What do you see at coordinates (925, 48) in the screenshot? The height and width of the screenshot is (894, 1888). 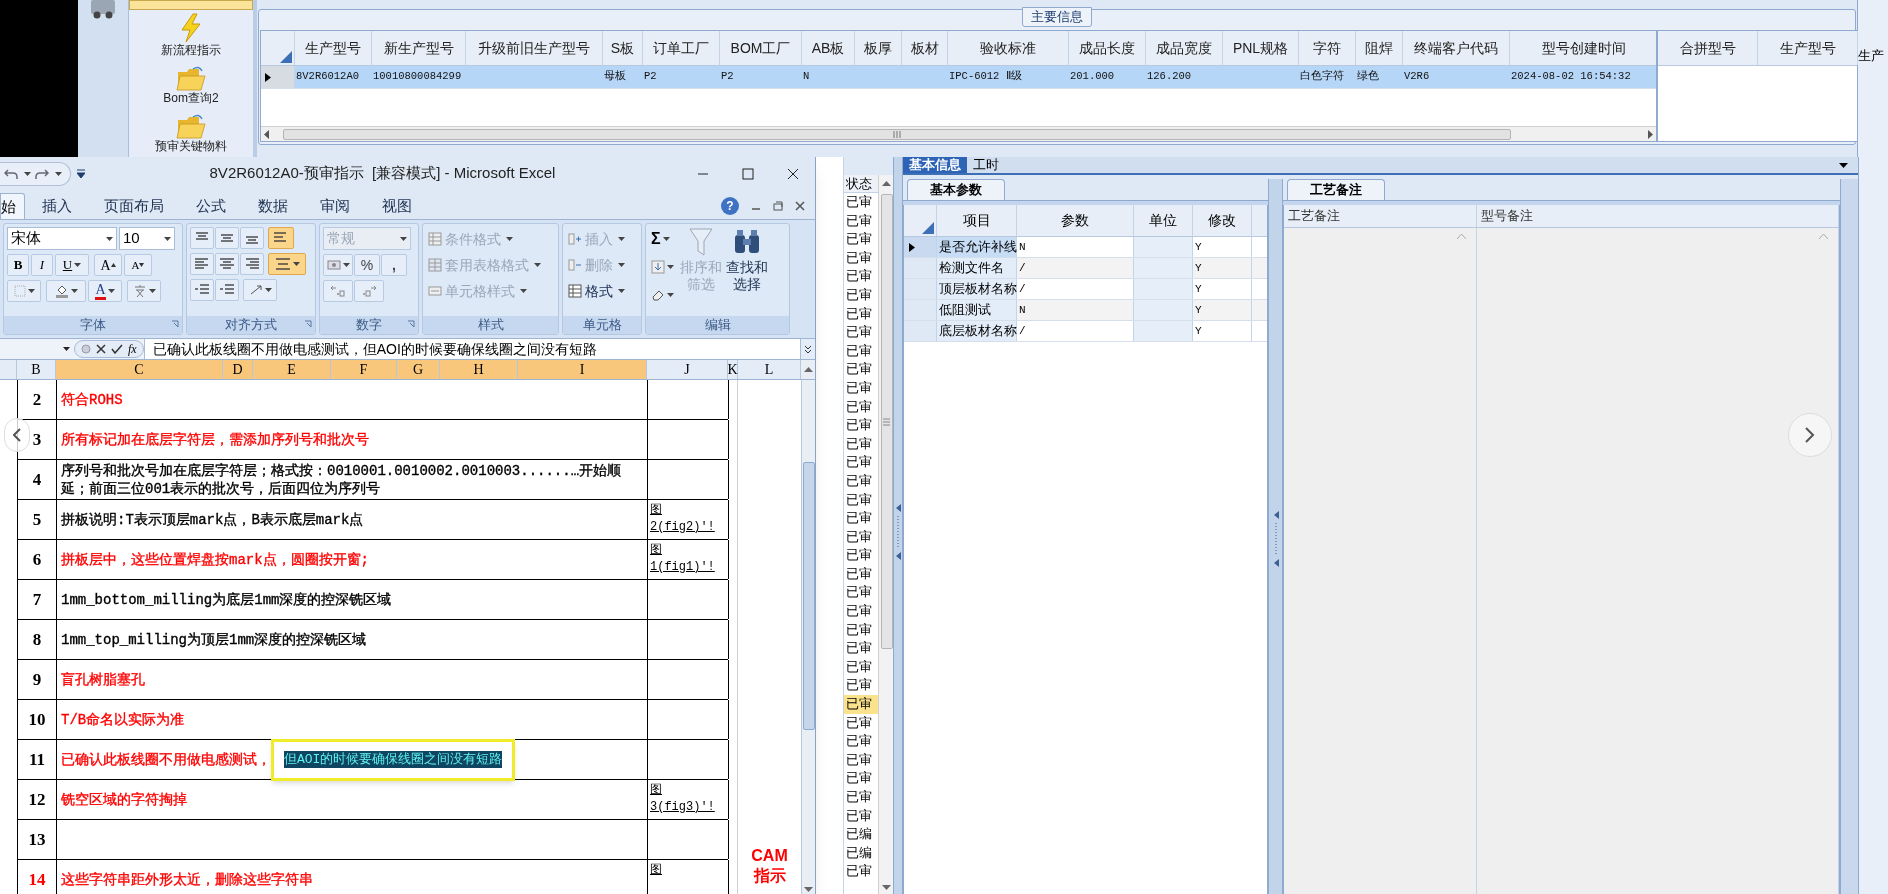 I see `column-header: 板材` at bounding box center [925, 48].